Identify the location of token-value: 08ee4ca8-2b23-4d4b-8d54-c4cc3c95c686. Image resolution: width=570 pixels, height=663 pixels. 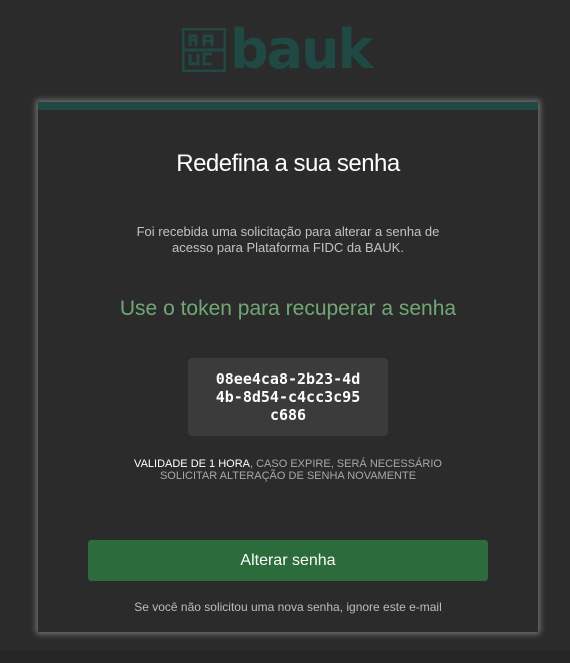
(288, 397).